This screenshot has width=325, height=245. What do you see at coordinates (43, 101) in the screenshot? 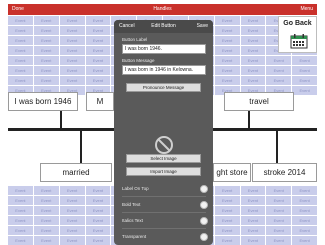
I see `event-born: I was born 1946` at bounding box center [43, 101].